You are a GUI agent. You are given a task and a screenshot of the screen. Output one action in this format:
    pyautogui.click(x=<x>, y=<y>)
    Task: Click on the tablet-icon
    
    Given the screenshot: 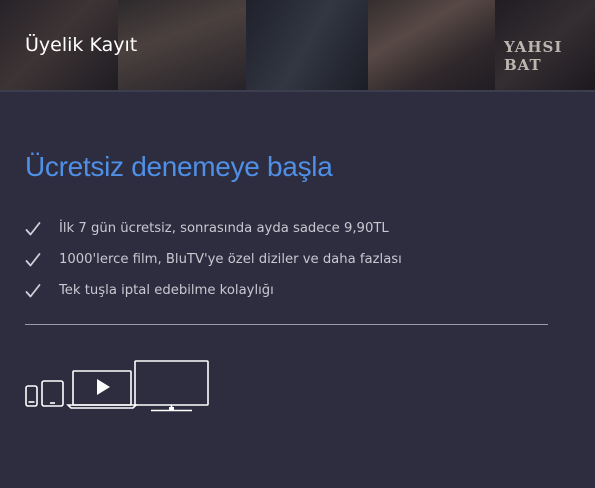 What is the action you would take?
    pyautogui.click(x=52, y=393)
    